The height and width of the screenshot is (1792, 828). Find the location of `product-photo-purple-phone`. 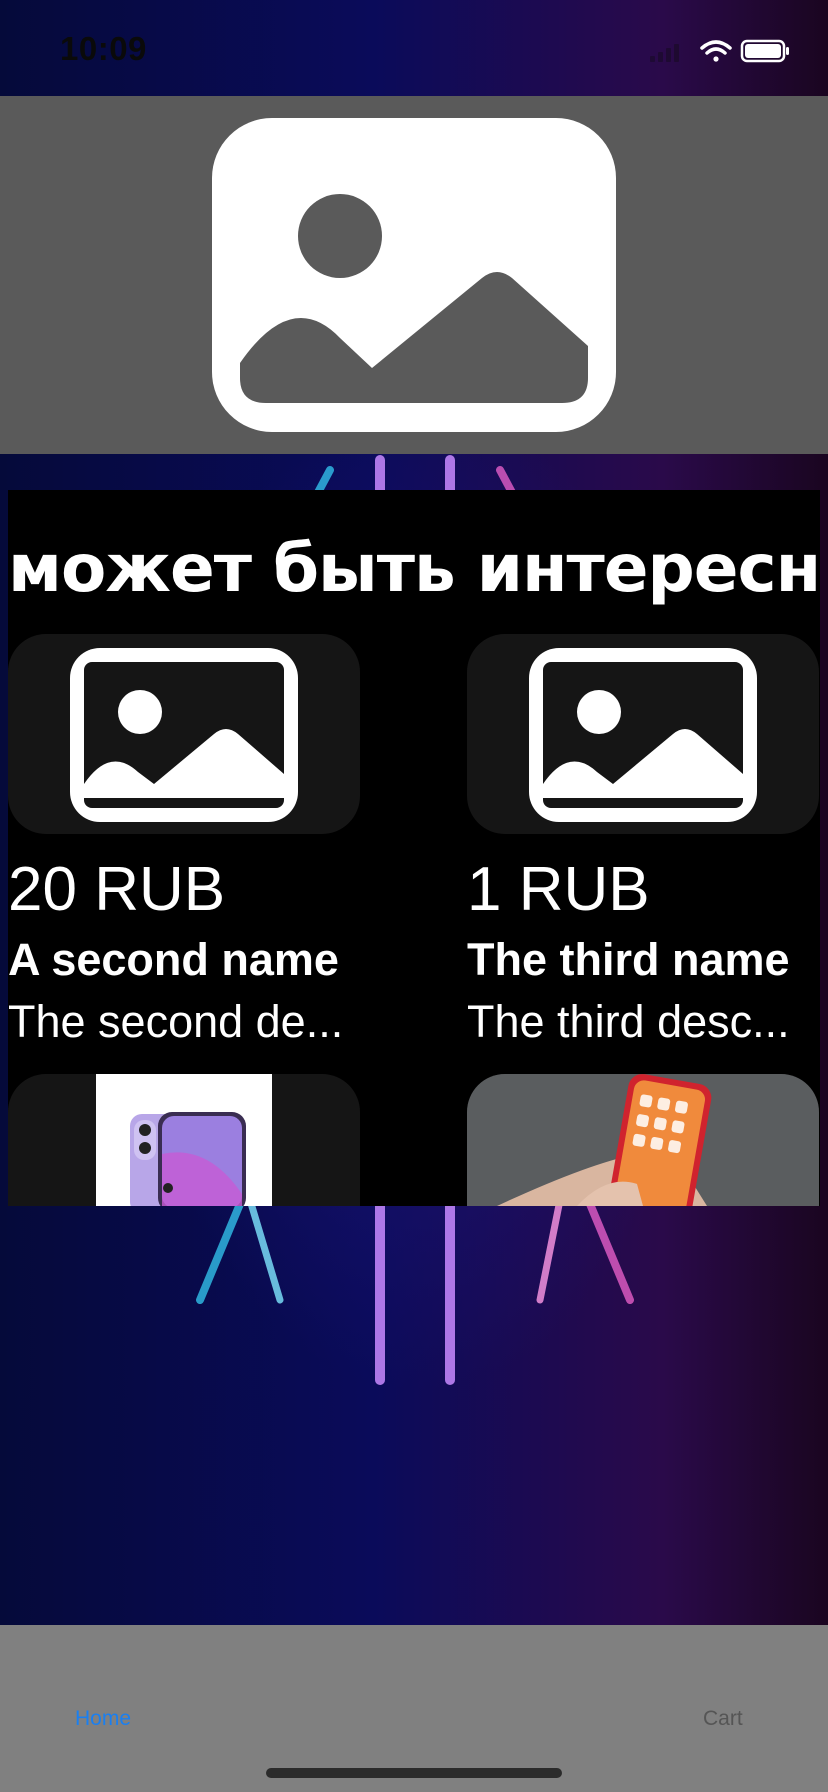

product-photo-purple-phone is located at coordinates (184, 1140).